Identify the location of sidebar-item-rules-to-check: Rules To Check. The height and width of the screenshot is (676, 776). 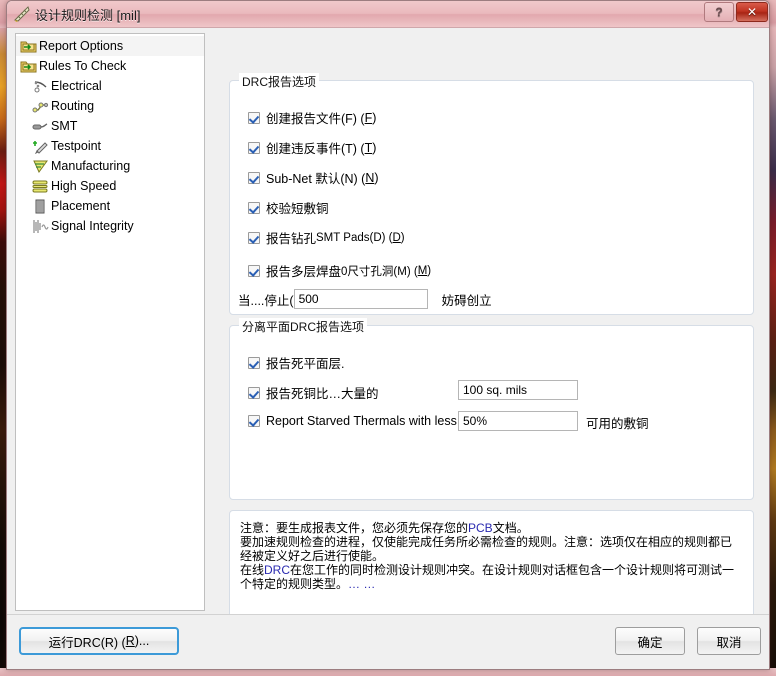
(110, 66).